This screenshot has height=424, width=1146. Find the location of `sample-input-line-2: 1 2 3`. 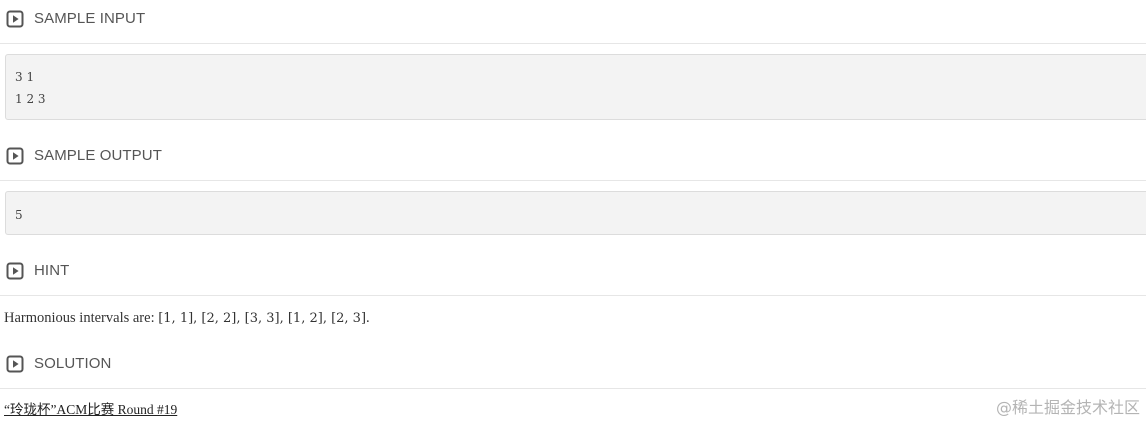

sample-input-line-2: 1 2 3 is located at coordinates (30, 99).